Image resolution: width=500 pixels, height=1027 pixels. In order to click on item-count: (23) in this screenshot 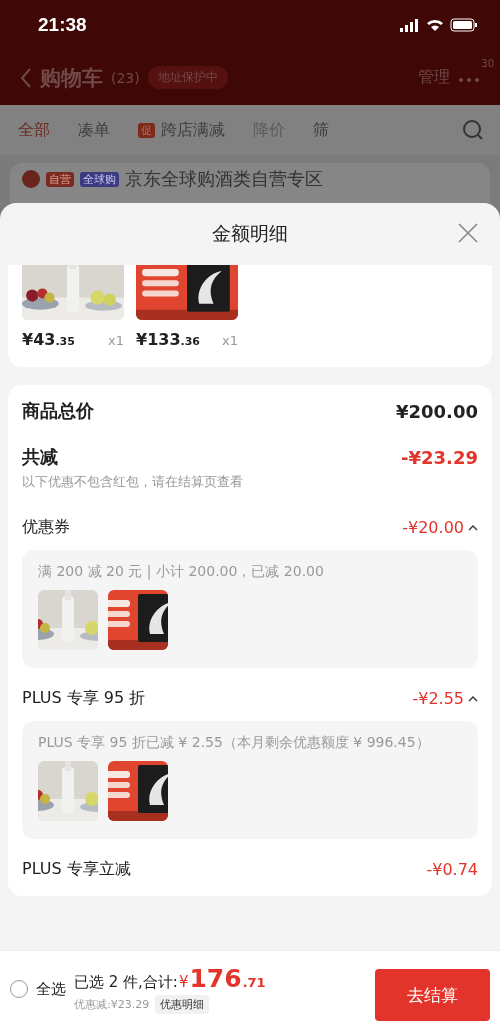, I will do `click(125, 77)`.